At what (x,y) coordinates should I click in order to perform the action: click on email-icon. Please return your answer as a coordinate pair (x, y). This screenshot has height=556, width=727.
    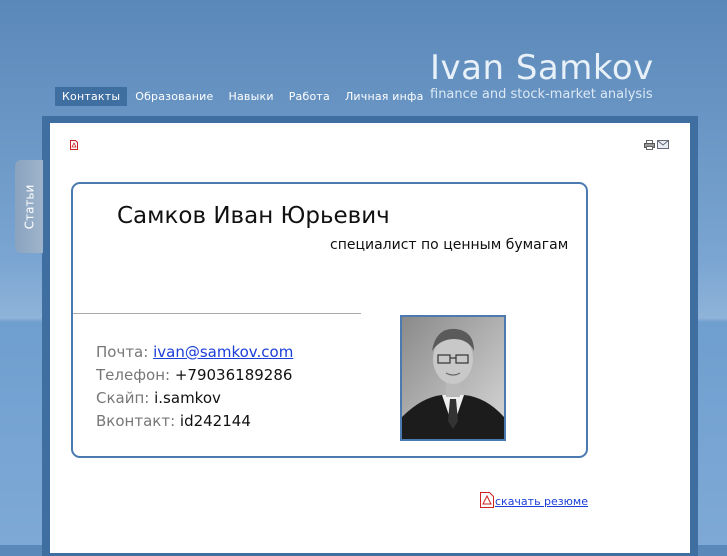
    Looking at the image, I should click on (663, 144).